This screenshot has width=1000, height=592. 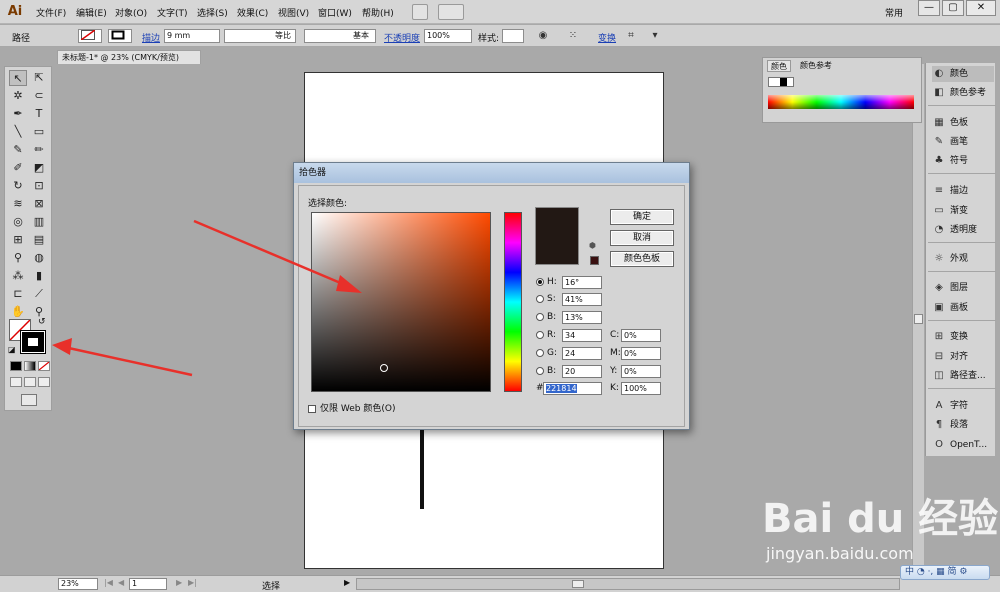 What do you see at coordinates (18, 240) in the screenshot?
I see `mesh-tool-icon: ⊞` at bounding box center [18, 240].